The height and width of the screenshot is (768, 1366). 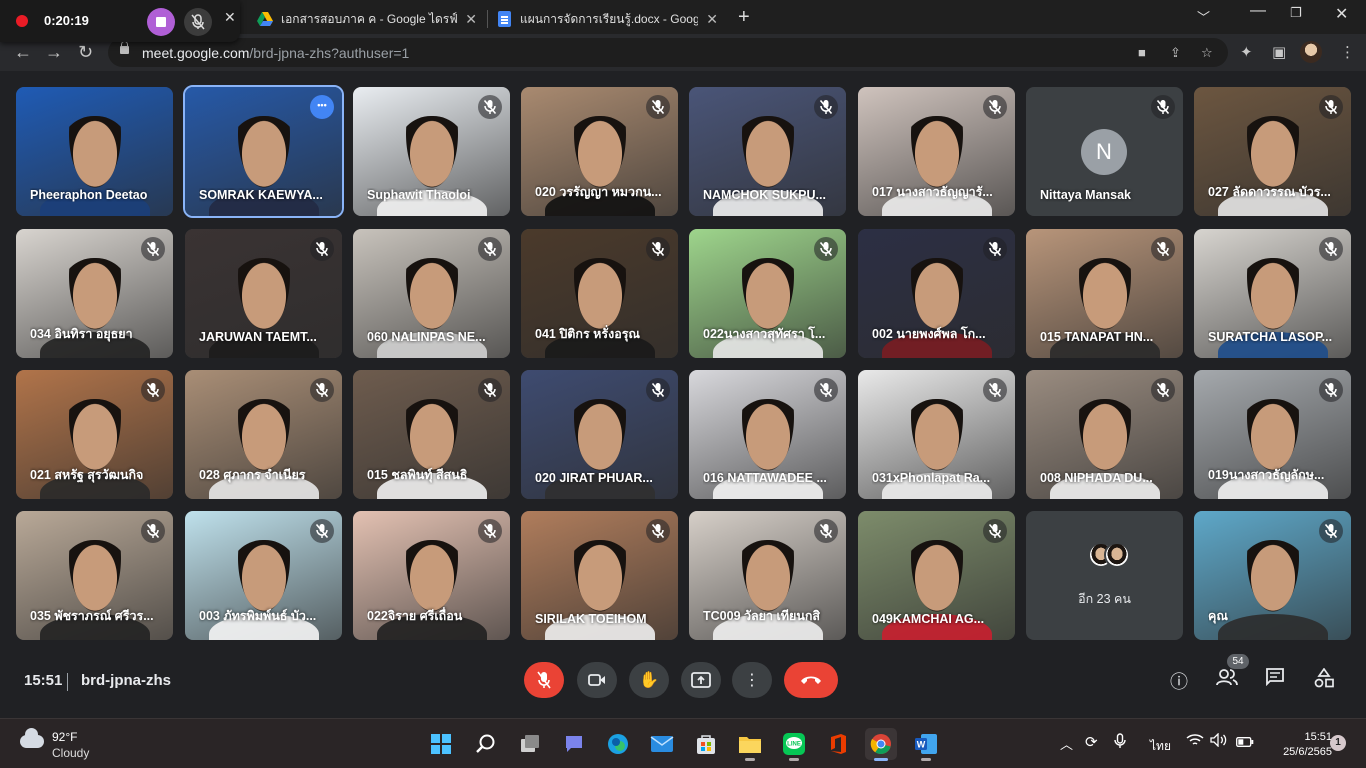 I want to click on camera-icon: ■, so click(x=1142, y=52).